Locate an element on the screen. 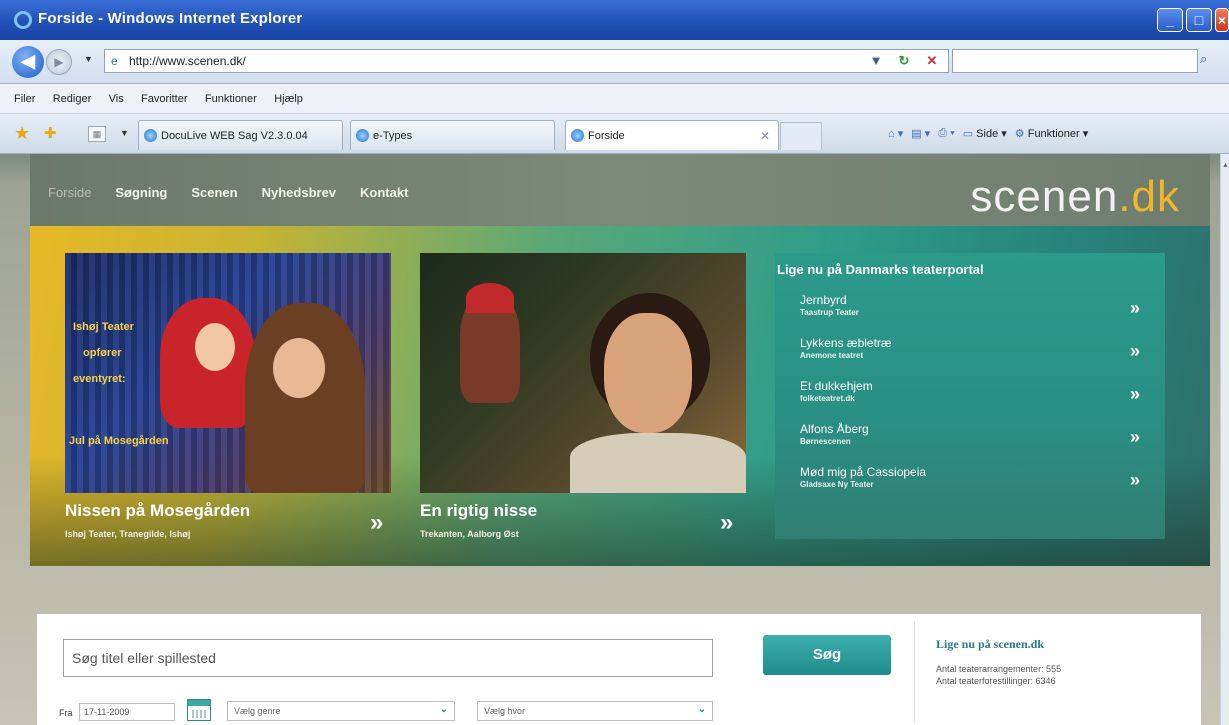 The width and height of the screenshot is (1229, 725). nav-kontakt: Kontakt is located at coordinates (384, 192).